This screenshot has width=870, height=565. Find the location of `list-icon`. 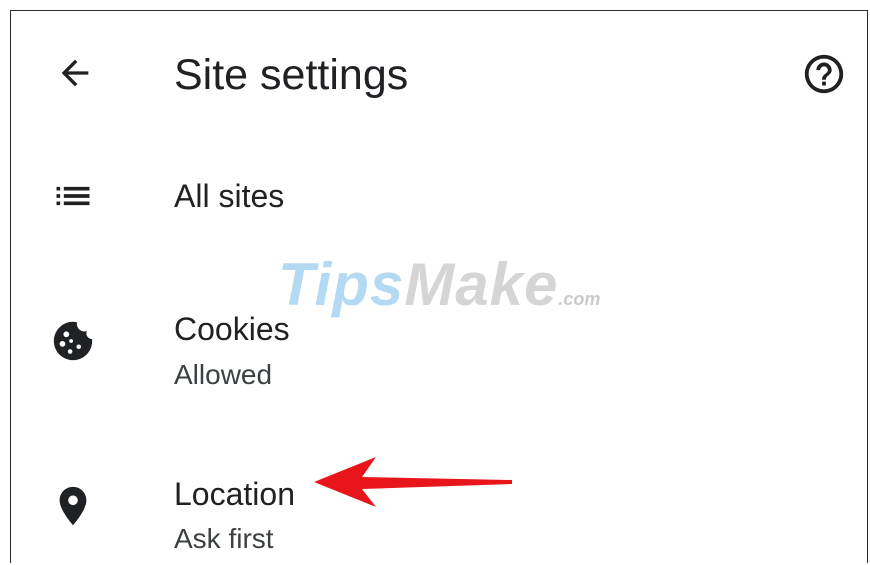

list-icon is located at coordinates (73, 196).